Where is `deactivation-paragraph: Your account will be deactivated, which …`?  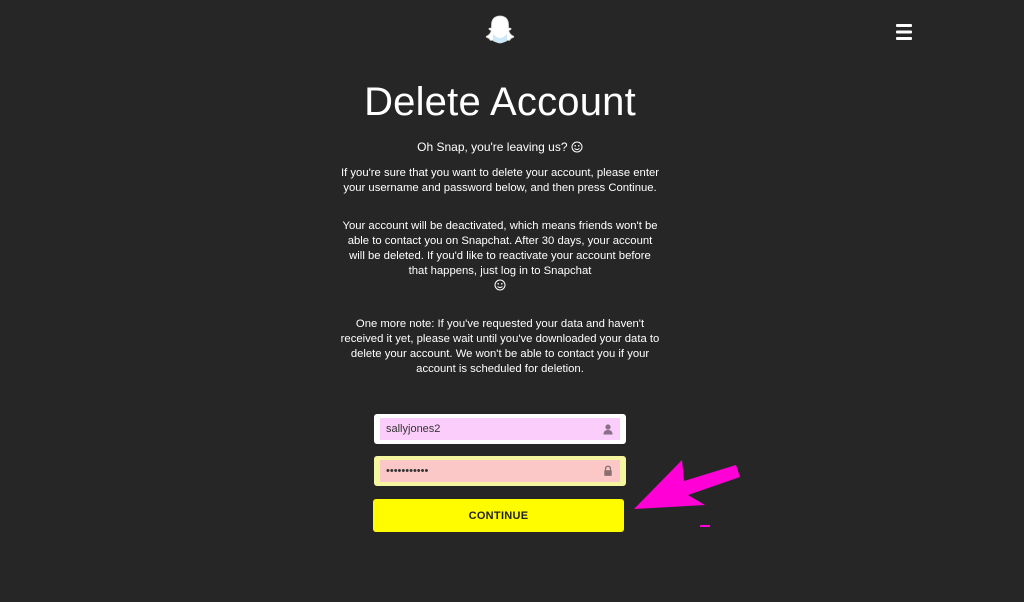 deactivation-paragraph: Your account will be deactivated, which … is located at coordinates (500, 256).